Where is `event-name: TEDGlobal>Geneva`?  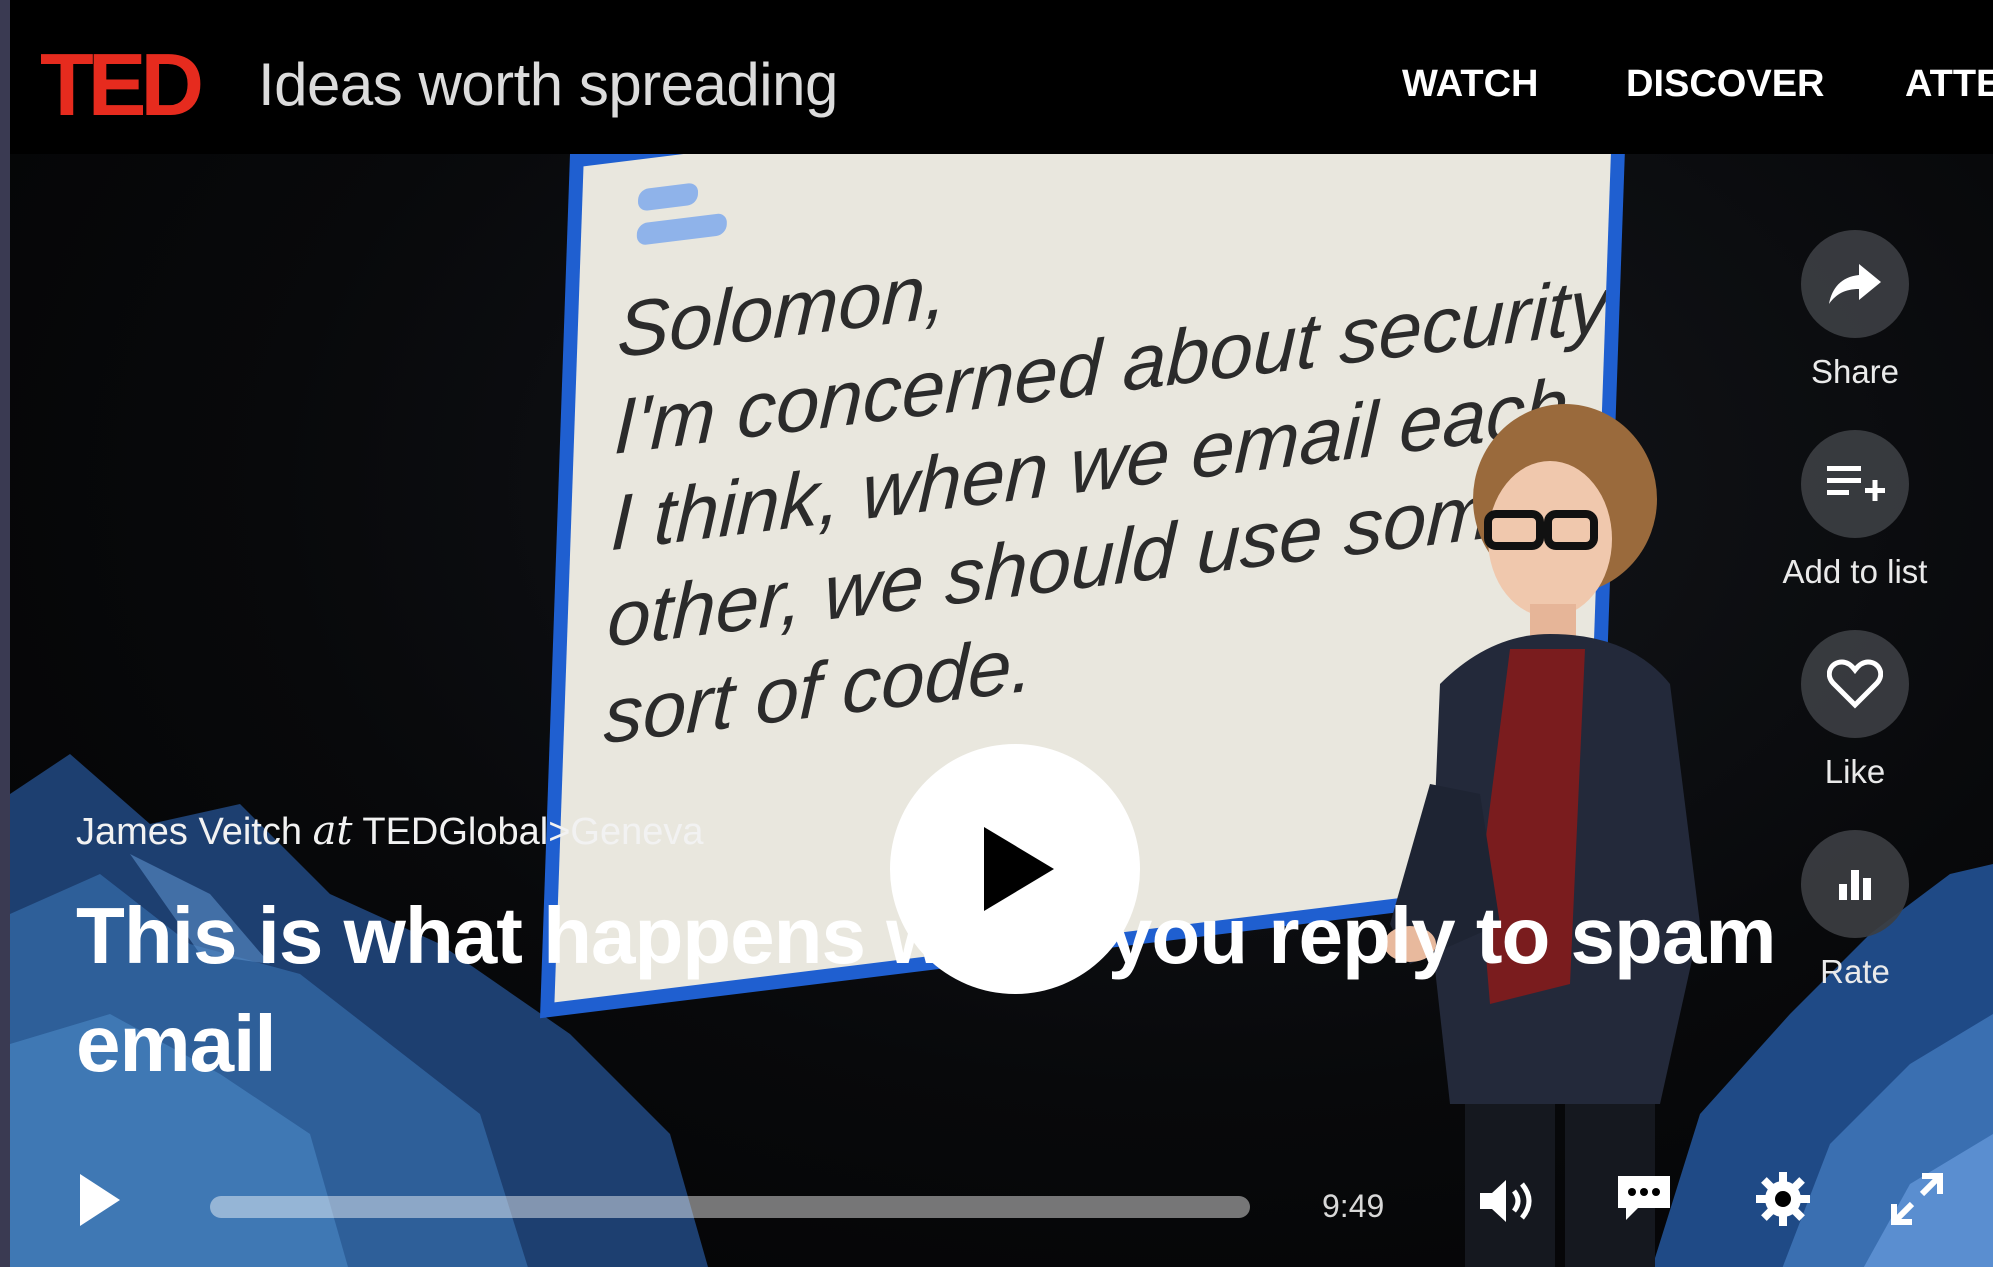
event-name: TEDGlobal>Geneva is located at coordinates (532, 832).